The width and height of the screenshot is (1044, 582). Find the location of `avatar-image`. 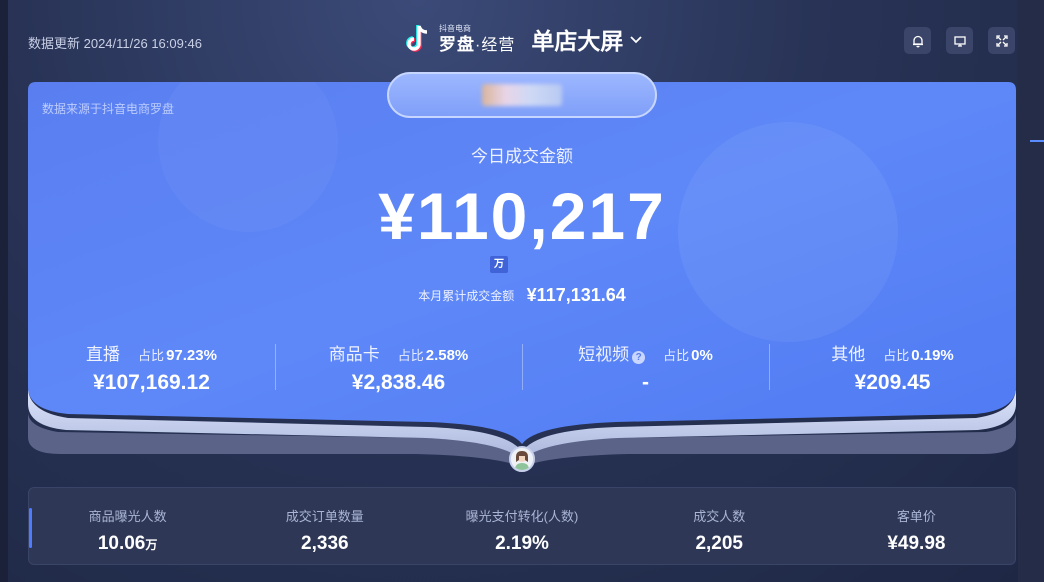

avatar-image is located at coordinates (522, 459).